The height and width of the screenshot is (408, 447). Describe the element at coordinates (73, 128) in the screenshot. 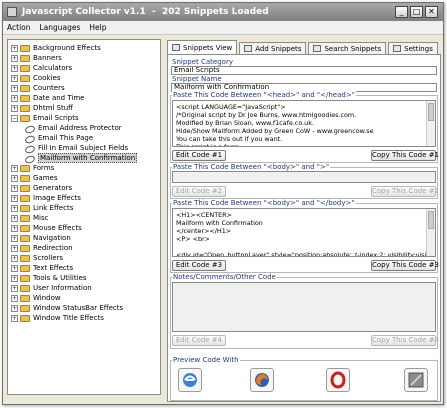

I see `tree-item: Email Address Protector` at that location.